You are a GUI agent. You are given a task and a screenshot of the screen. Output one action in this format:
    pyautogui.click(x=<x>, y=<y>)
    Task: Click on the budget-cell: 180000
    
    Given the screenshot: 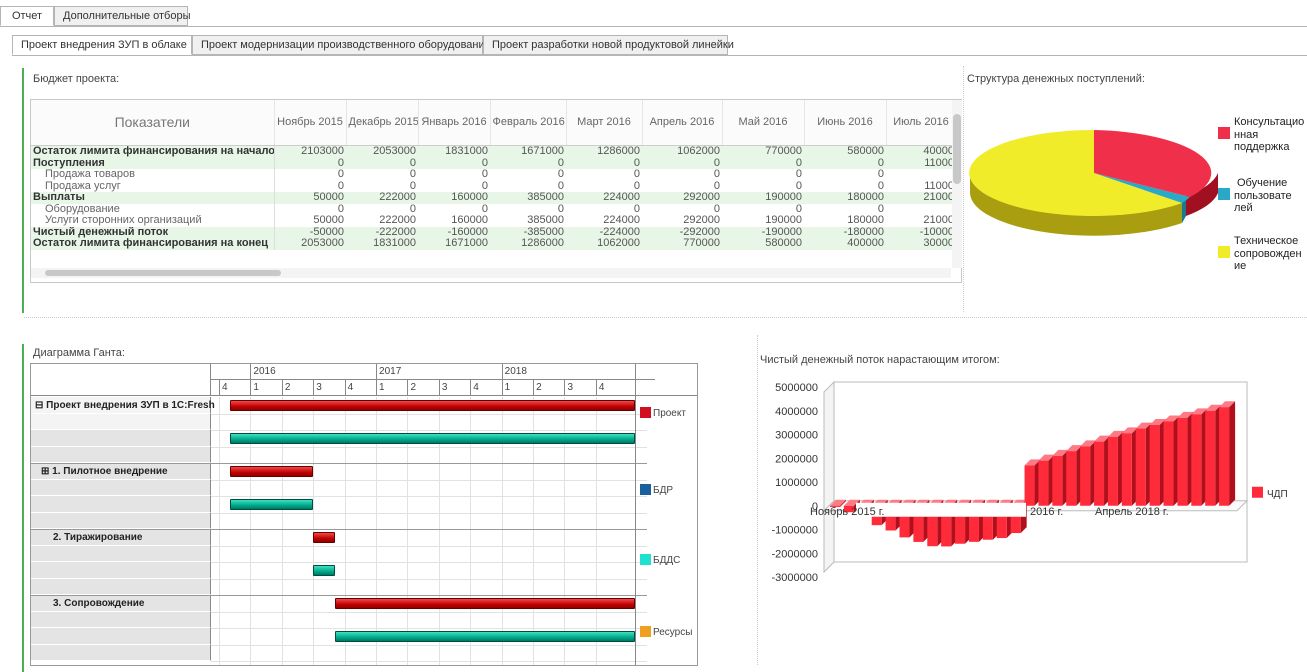 What is the action you would take?
    pyautogui.click(x=845, y=198)
    